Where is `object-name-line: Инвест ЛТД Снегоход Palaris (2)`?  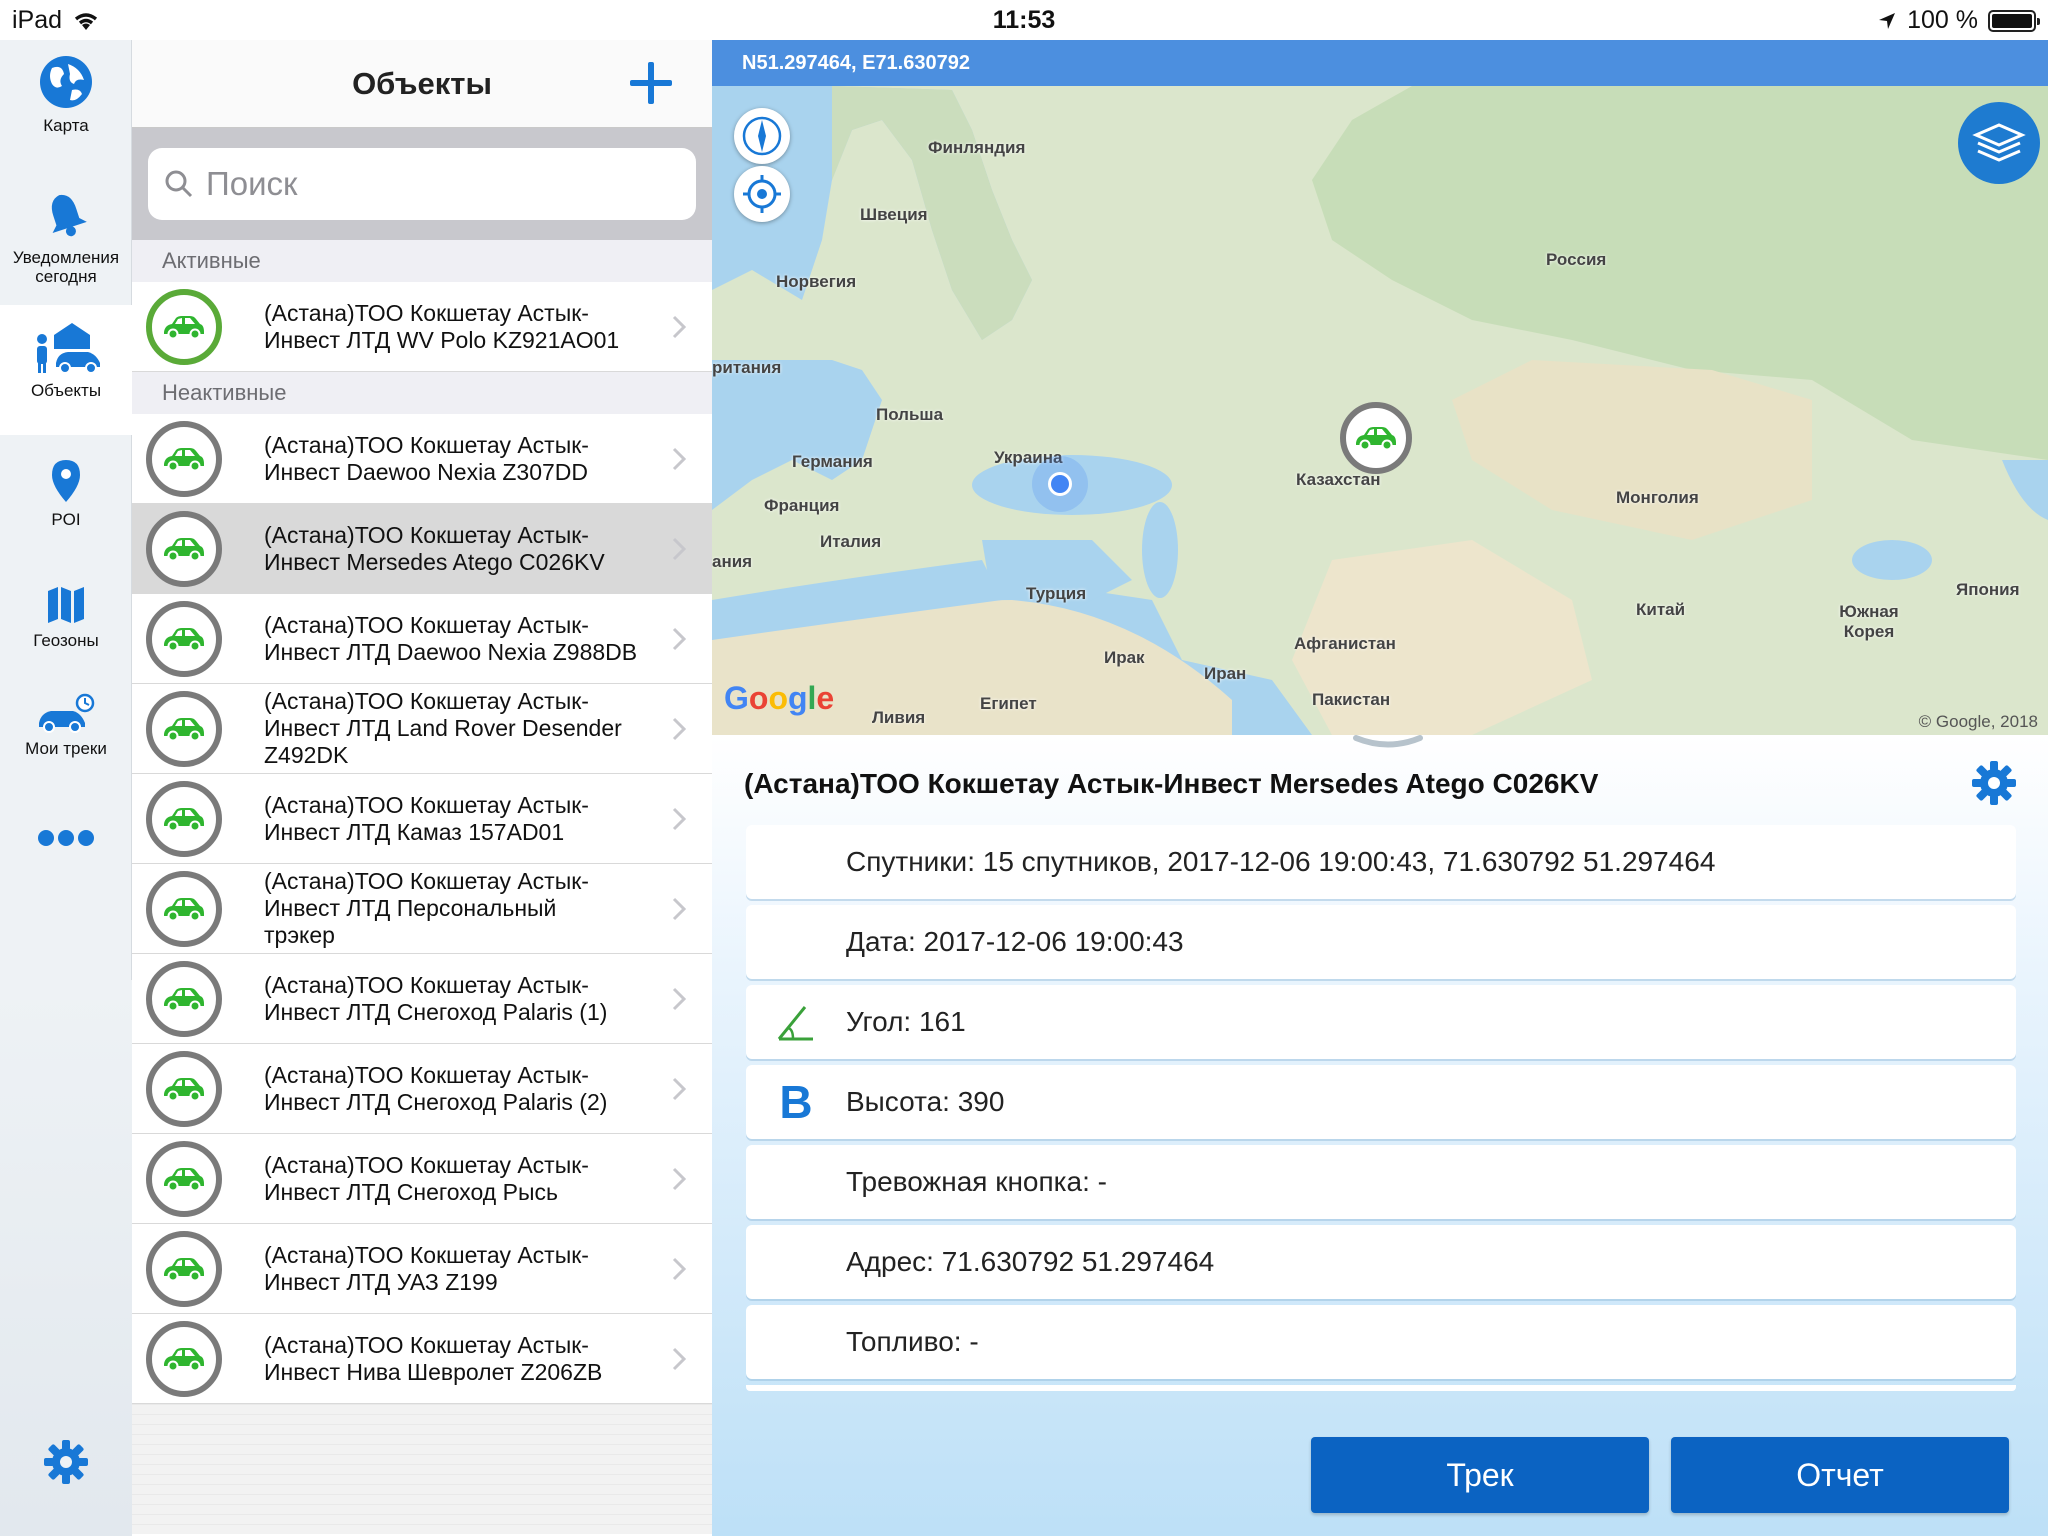 object-name-line: Инвест ЛТД Снегоход Palaris (2) is located at coordinates (436, 1101).